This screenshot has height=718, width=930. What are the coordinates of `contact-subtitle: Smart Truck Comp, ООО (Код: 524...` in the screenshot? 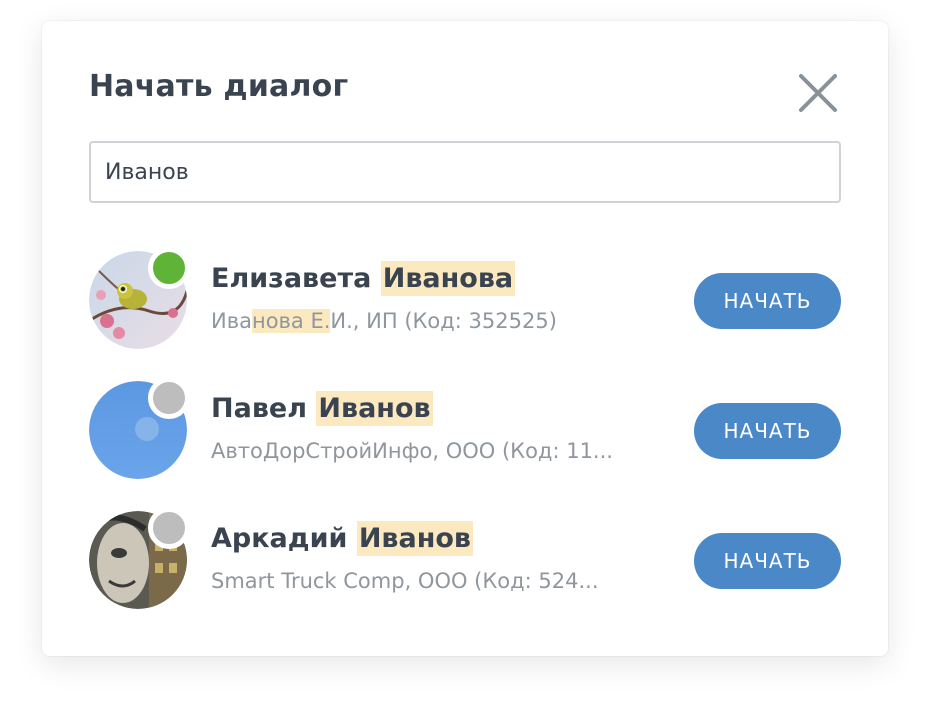 It's located at (405, 581).